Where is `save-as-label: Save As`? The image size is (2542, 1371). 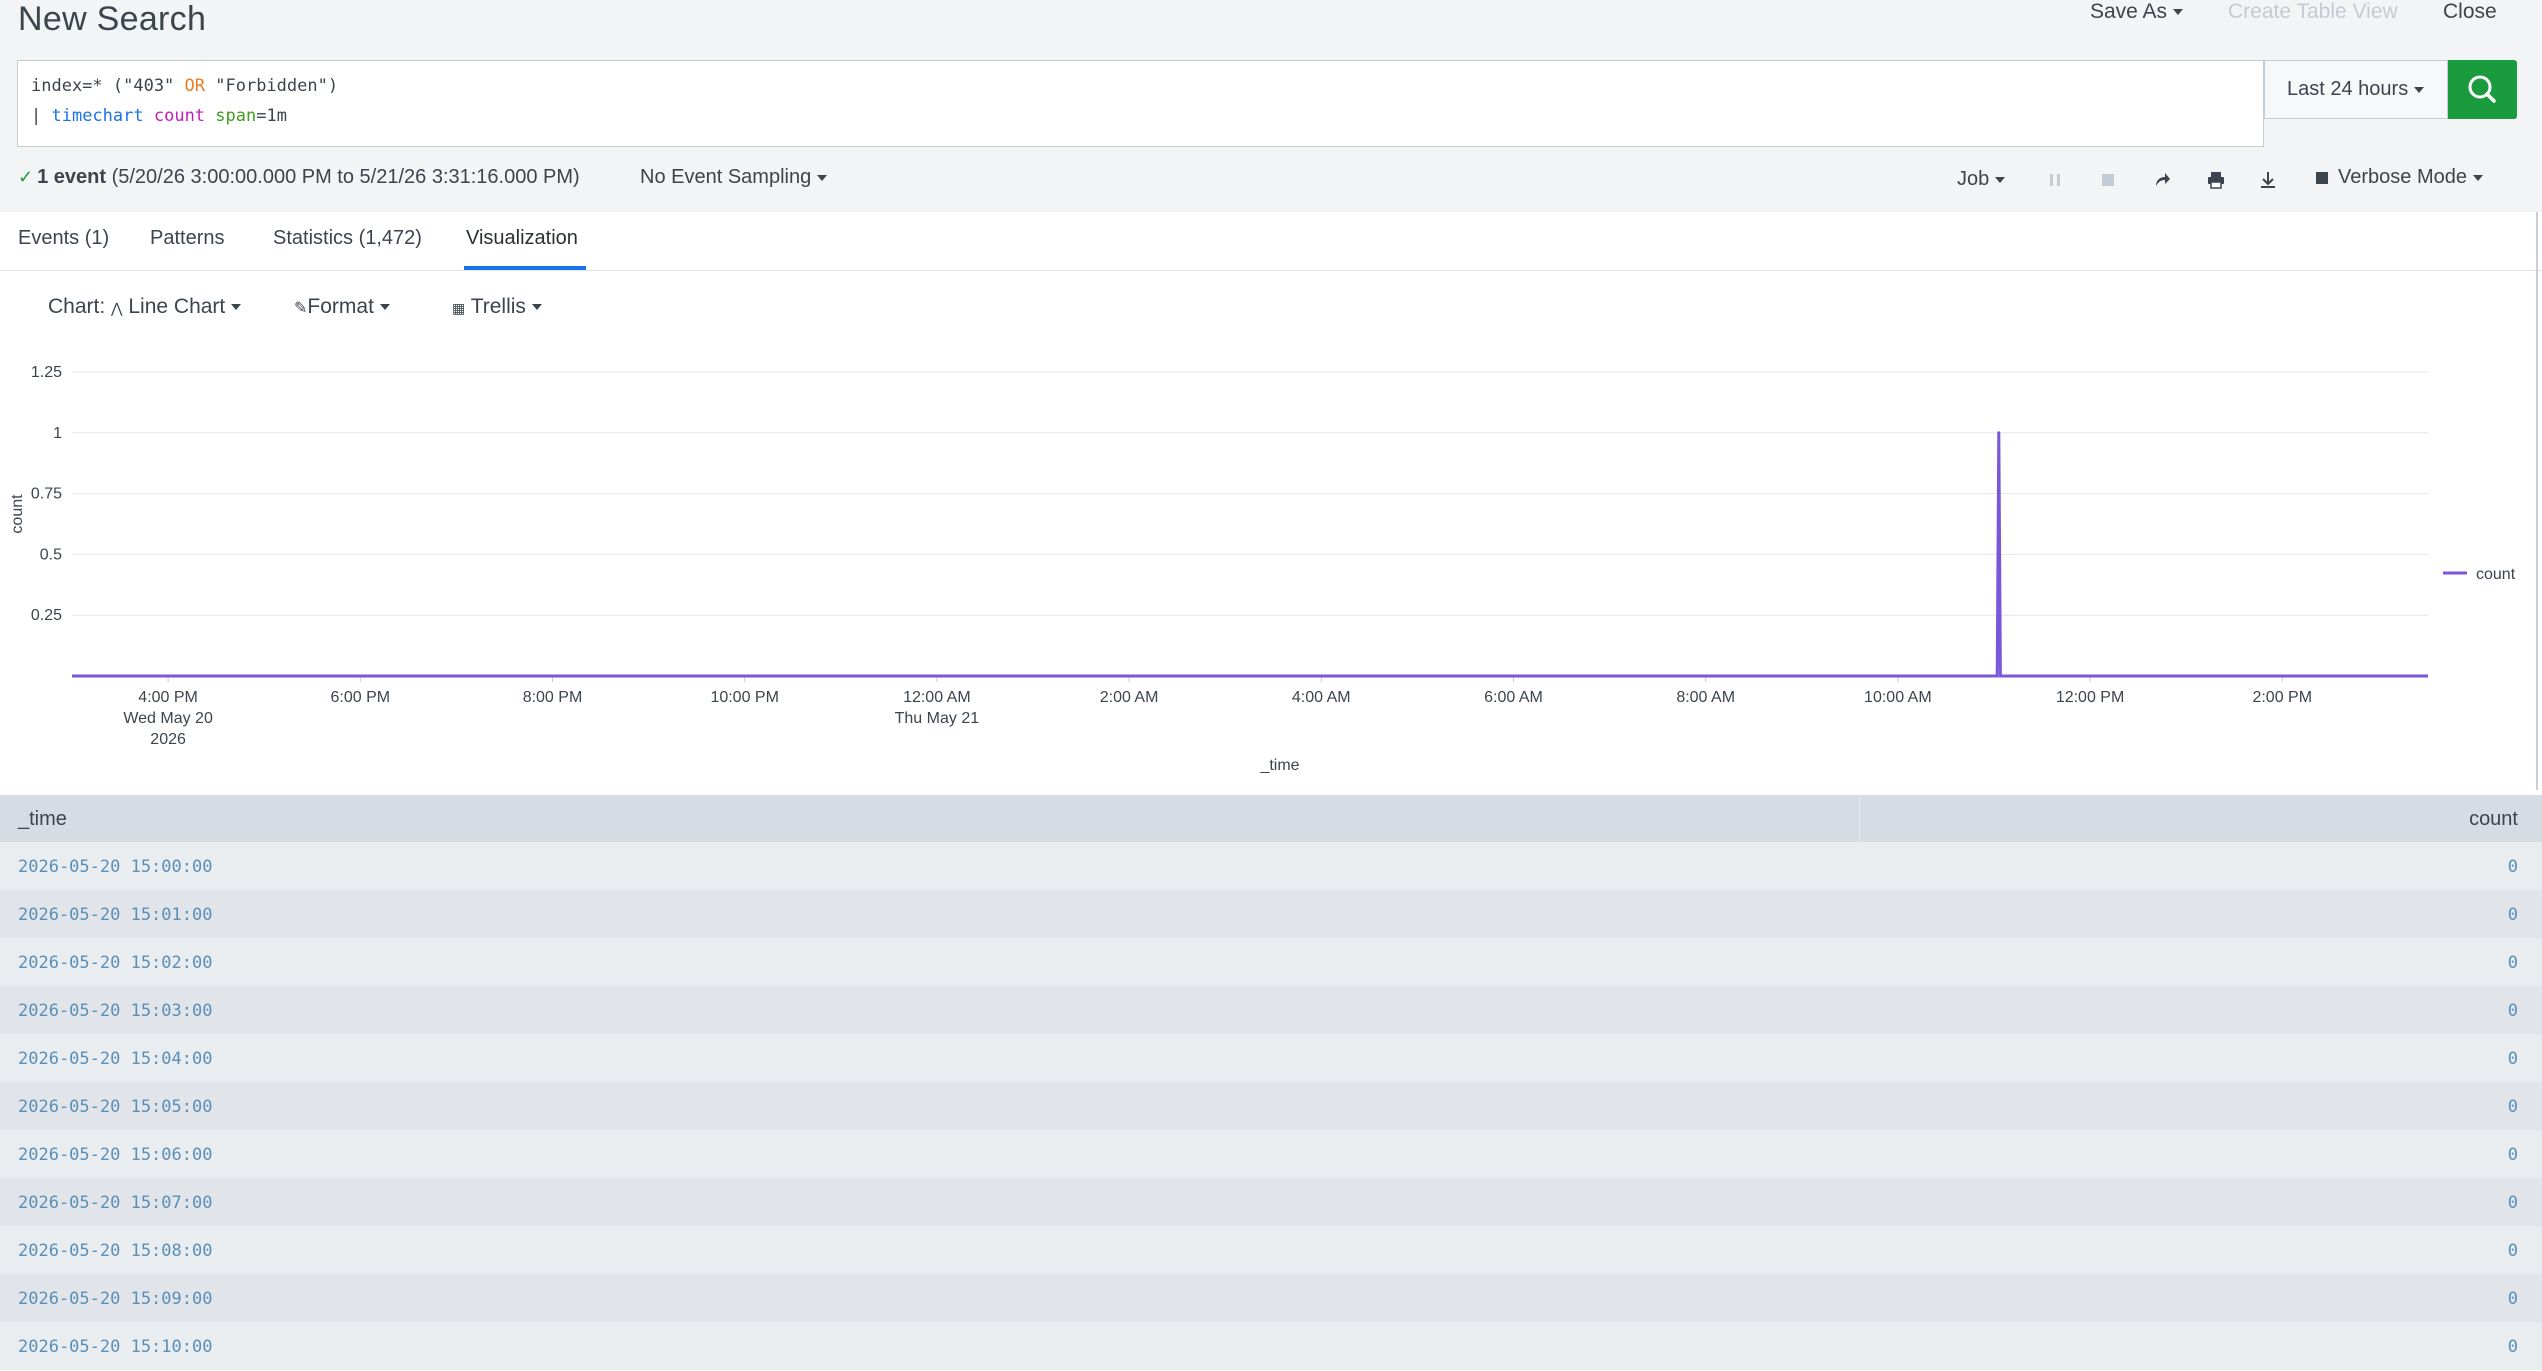 save-as-label: Save As is located at coordinates (2129, 11).